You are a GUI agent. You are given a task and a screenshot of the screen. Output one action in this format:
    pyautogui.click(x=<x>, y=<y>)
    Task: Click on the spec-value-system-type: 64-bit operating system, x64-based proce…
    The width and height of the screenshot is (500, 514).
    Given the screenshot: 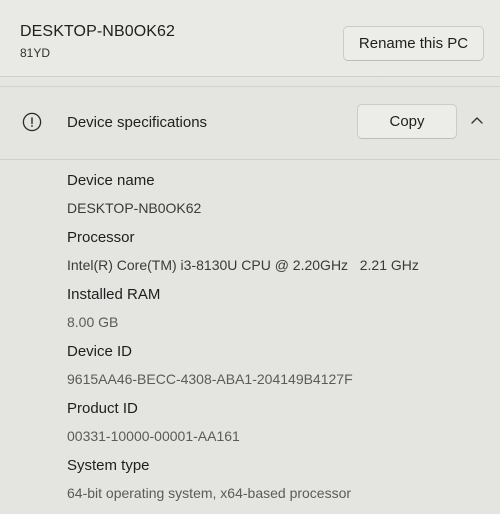 What is the action you would take?
    pyautogui.click(x=209, y=493)
    